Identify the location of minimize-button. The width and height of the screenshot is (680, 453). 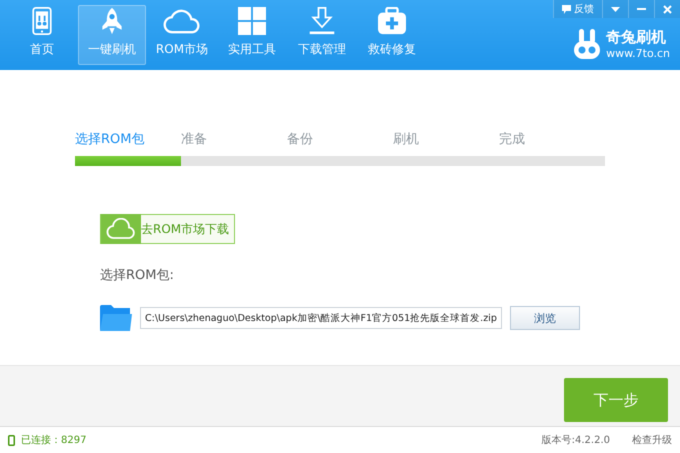
(641, 9).